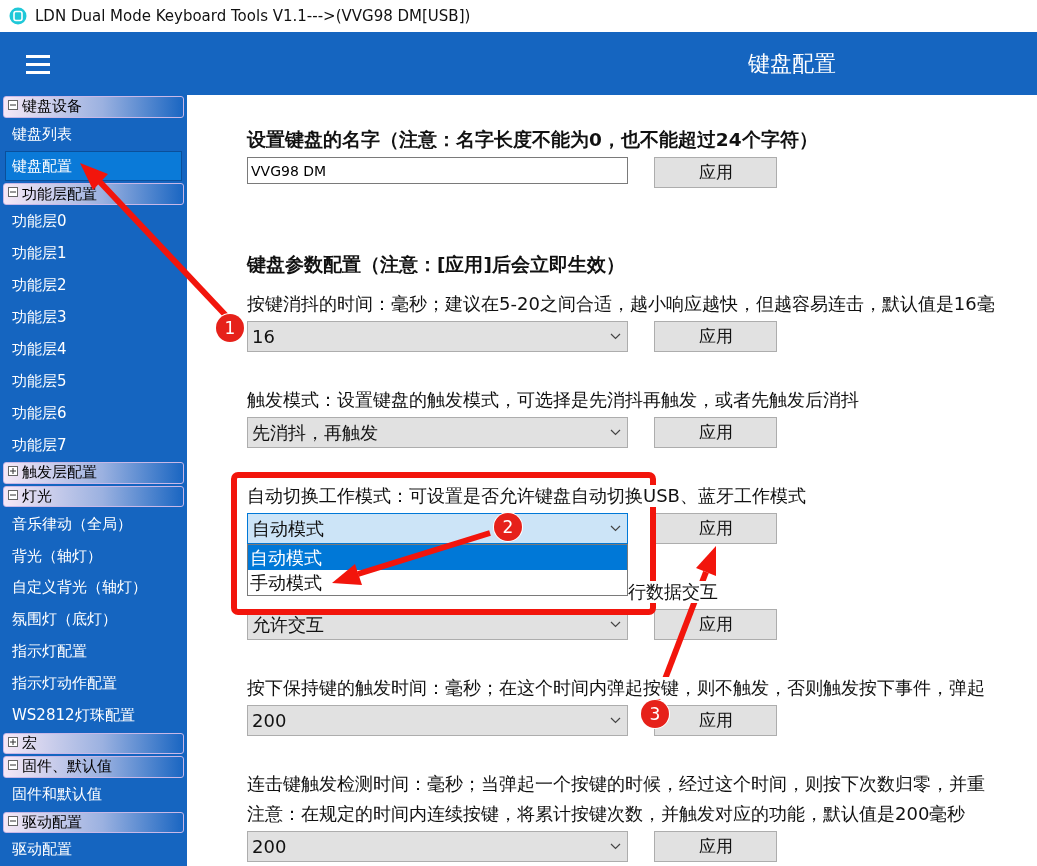 The image size is (1037, 866). Describe the element at coordinates (18, 16) in the screenshot. I see `app-logo-icon` at that location.